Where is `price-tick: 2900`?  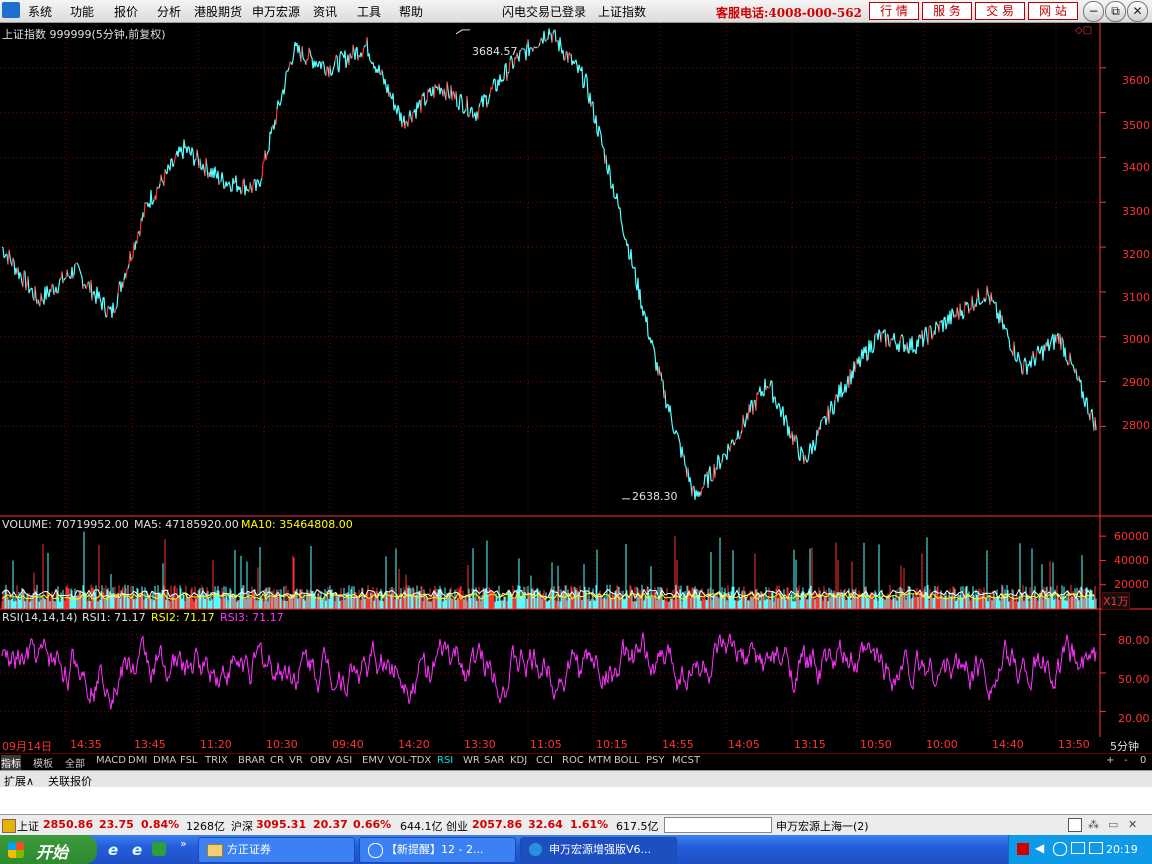 price-tick: 2900 is located at coordinates (1136, 382).